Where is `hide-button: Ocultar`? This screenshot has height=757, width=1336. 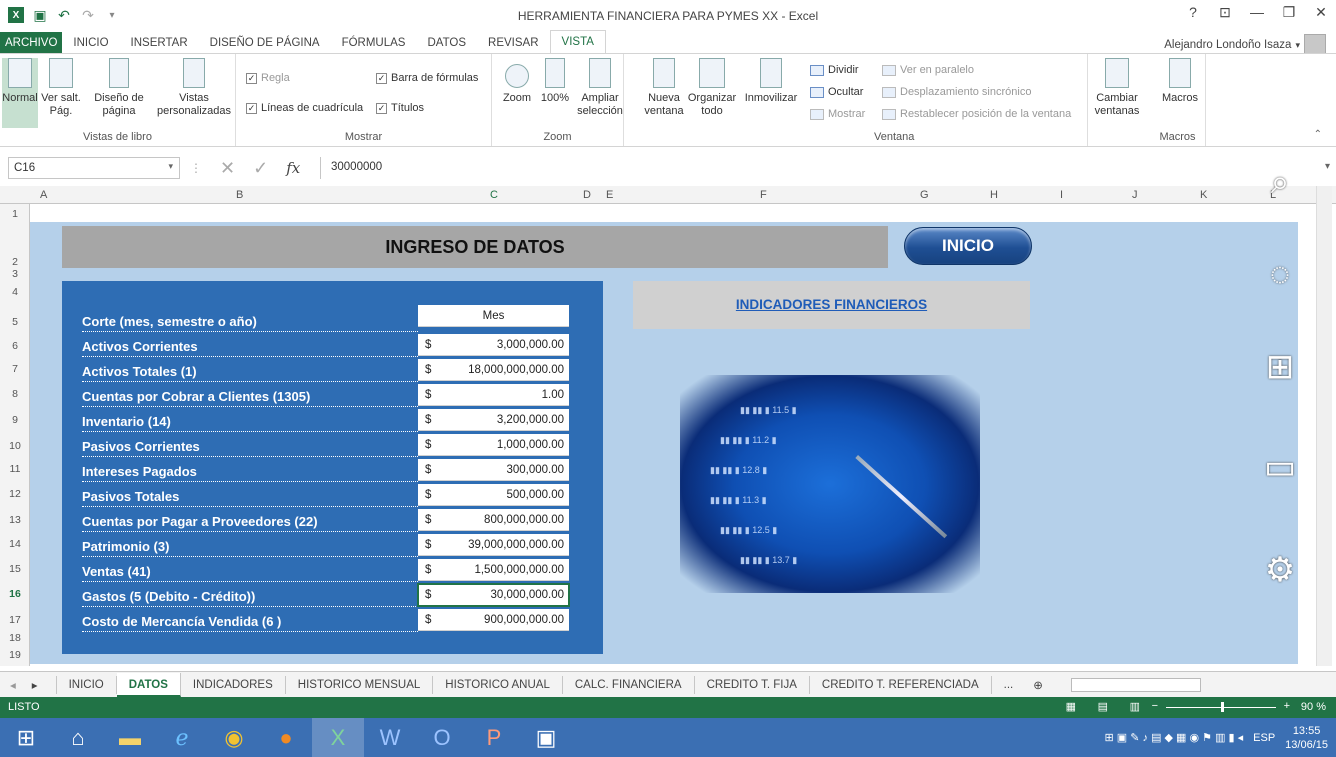 hide-button: Ocultar is located at coordinates (836, 92).